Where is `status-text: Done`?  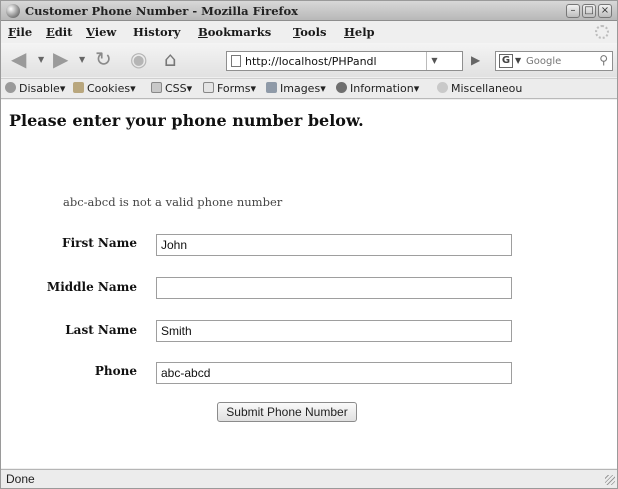
status-text: Done is located at coordinates (20, 479).